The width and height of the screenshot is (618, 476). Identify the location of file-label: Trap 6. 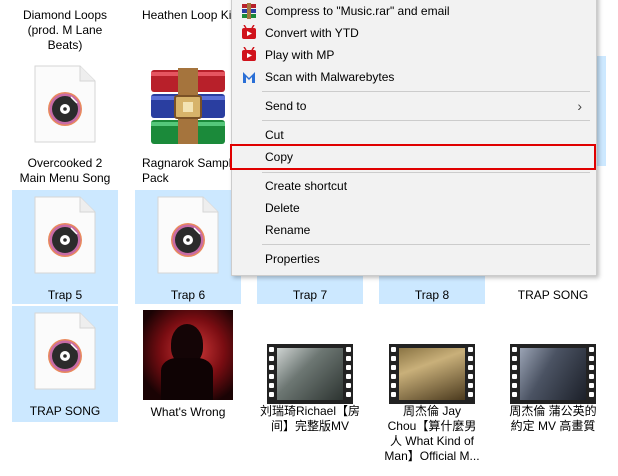
(188, 295).